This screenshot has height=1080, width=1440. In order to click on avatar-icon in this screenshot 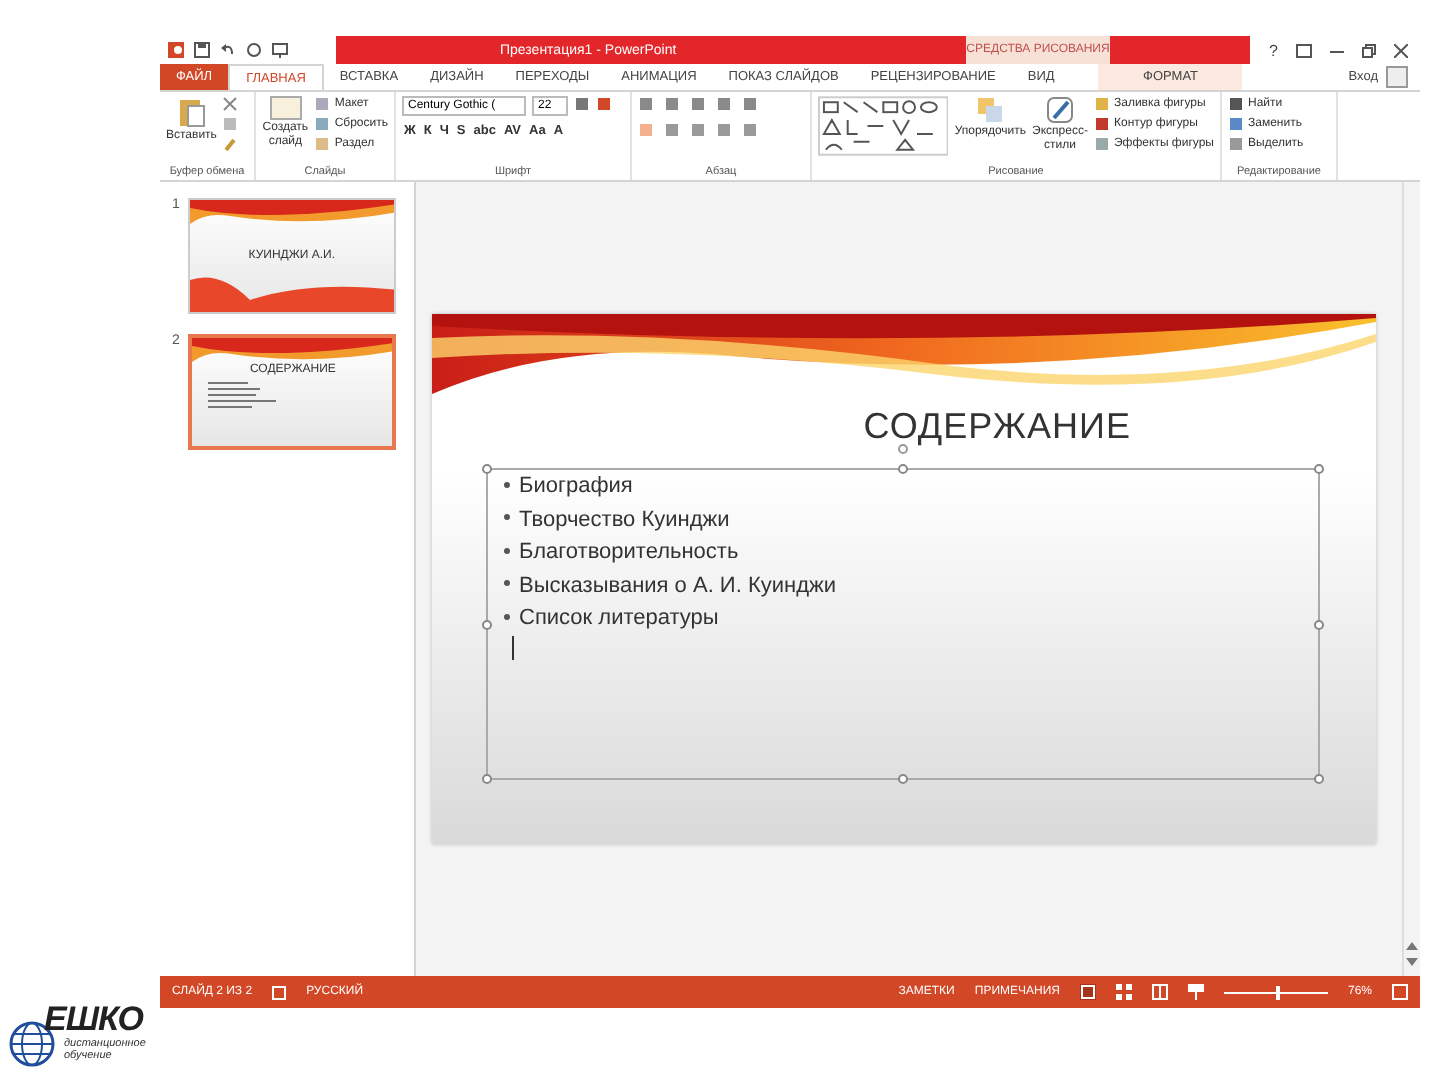, I will do `click(1397, 77)`.